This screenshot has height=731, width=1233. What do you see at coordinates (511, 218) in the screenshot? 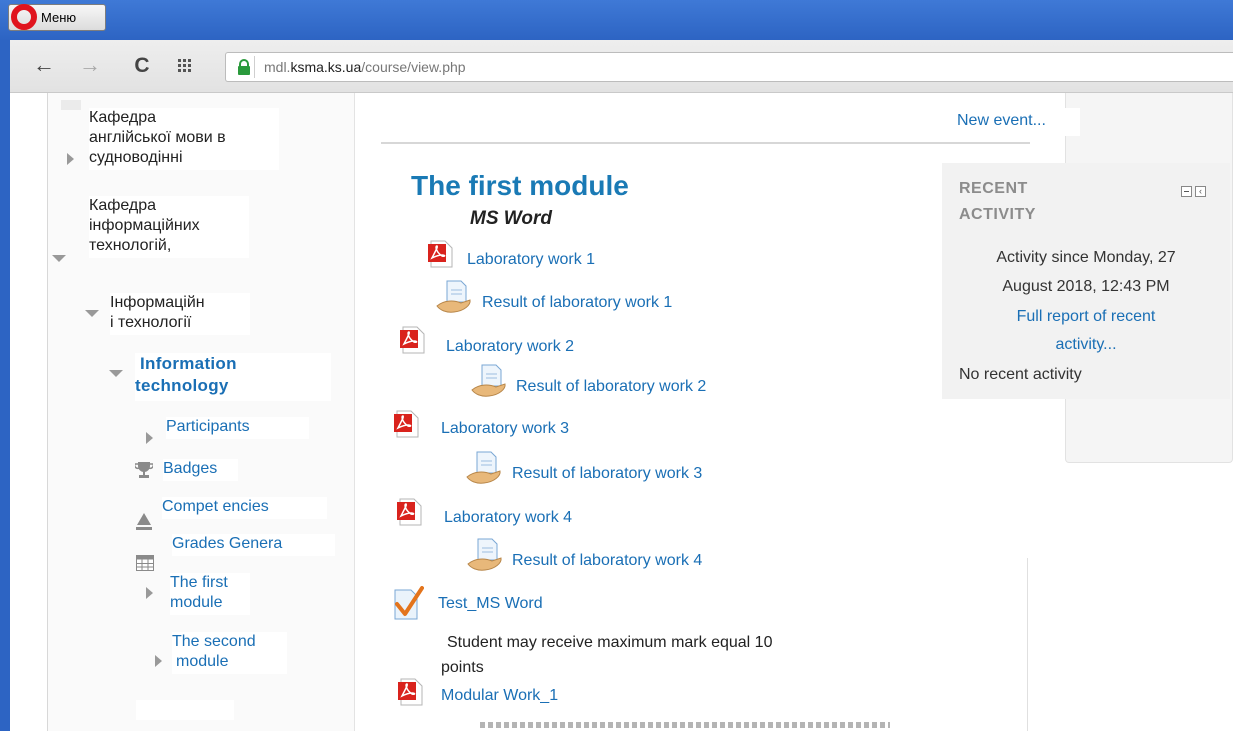
I see `module-subtitle: MS Word` at bounding box center [511, 218].